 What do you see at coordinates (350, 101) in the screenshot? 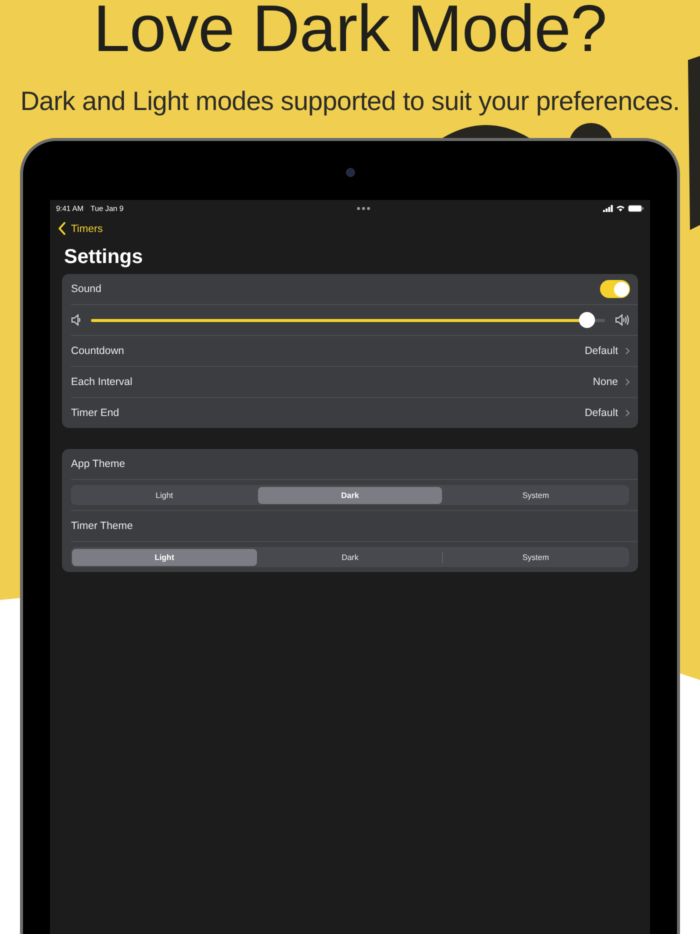
I see `subtitle: Dark and Light modes supported to suit your preferences.` at bounding box center [350, 101].